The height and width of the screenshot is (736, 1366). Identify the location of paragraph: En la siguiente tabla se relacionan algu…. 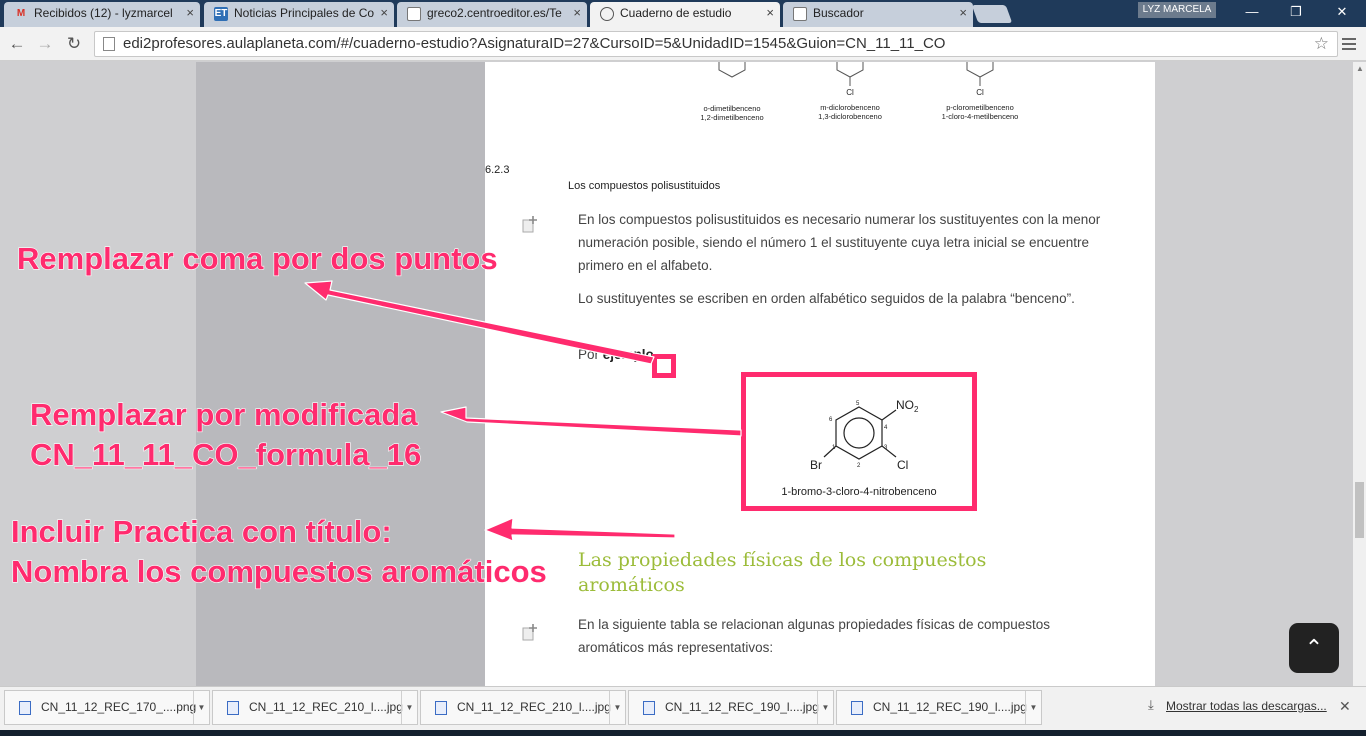
(814, 636).